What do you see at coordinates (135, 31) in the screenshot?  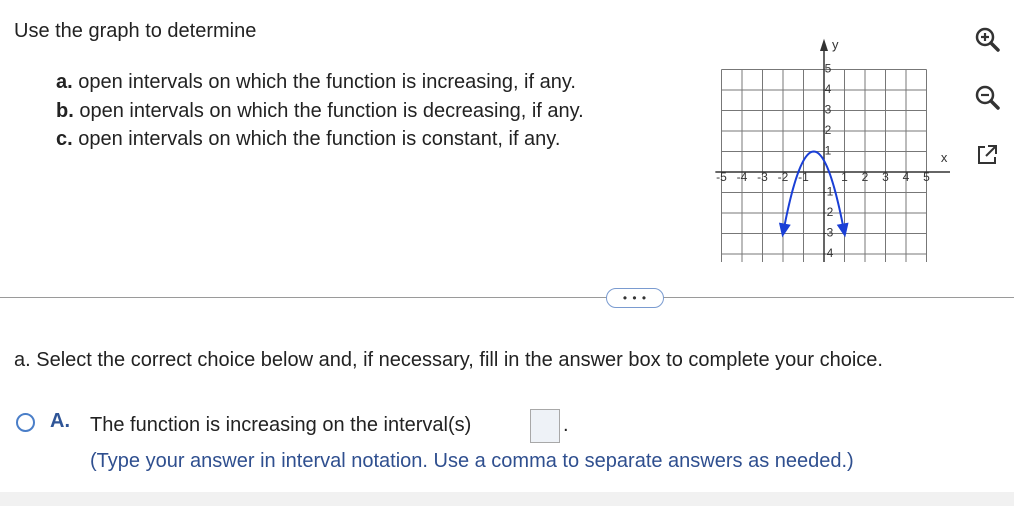 I see `prompt-intro: Use the graph to determine` at bounding box center [135, 31].